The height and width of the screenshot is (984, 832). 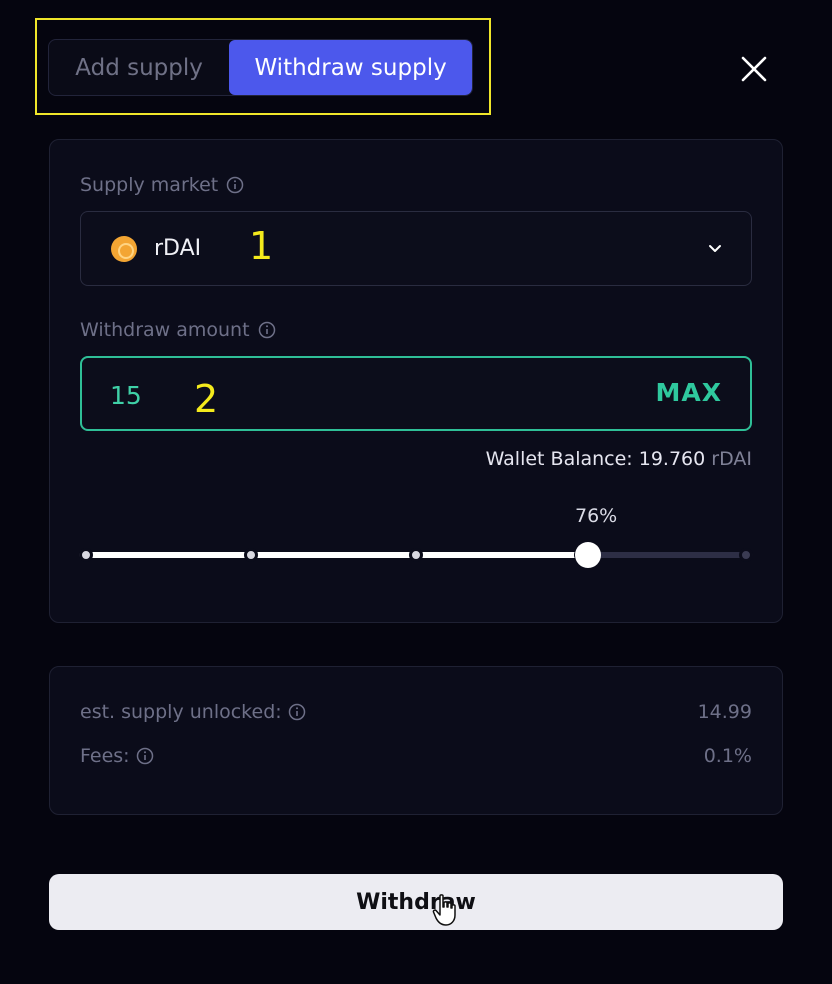 I want to click on wallet-balance: Wallet Balance: 19.760 rDAI, so click(x=619, y=459).